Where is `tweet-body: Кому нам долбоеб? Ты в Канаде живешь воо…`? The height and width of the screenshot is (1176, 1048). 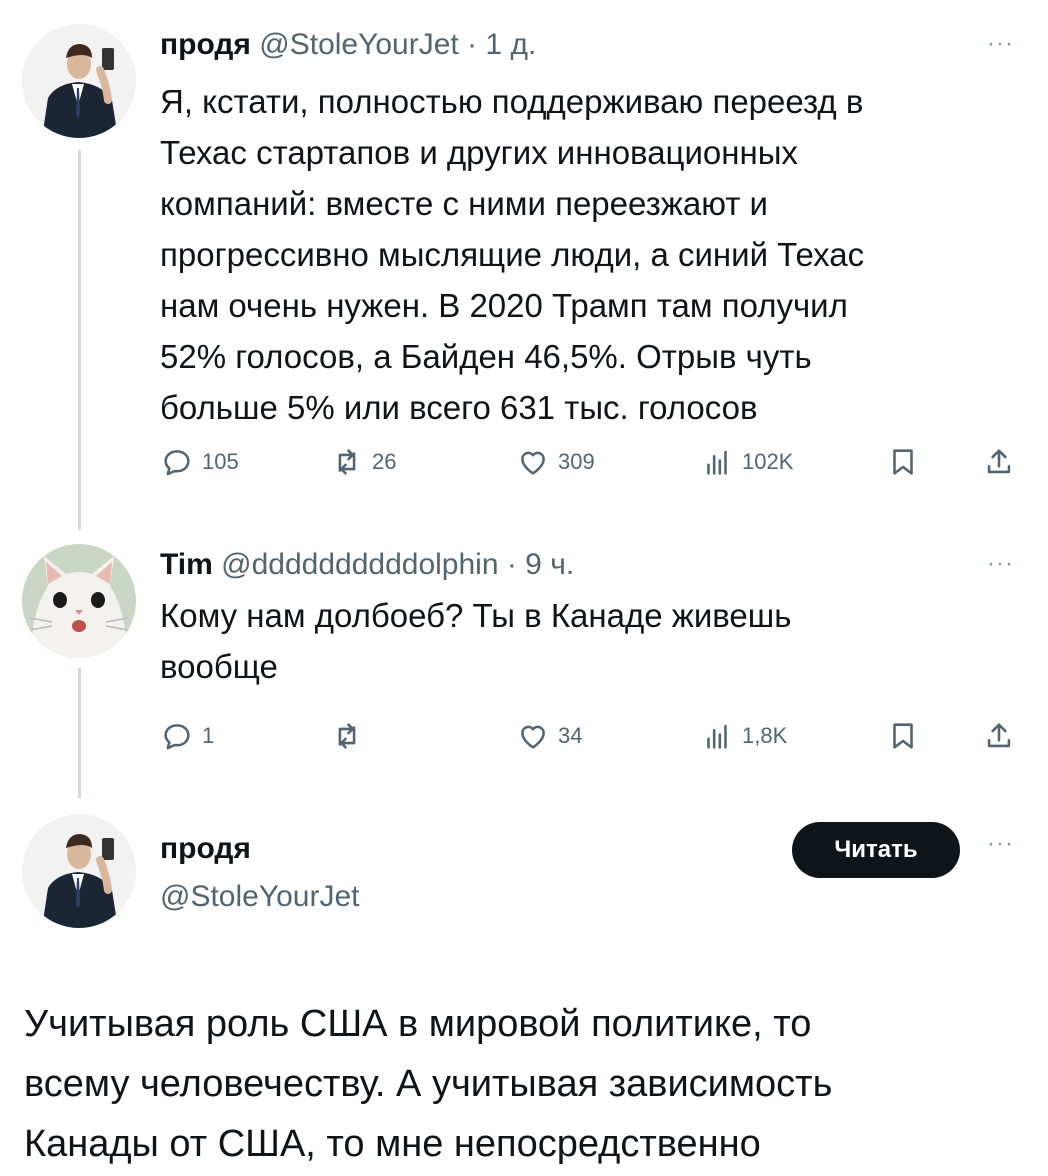
tweet-body: Кому нам долбоеб? Ты в Канаде живешь воо… is located at coordinates (590, 641).